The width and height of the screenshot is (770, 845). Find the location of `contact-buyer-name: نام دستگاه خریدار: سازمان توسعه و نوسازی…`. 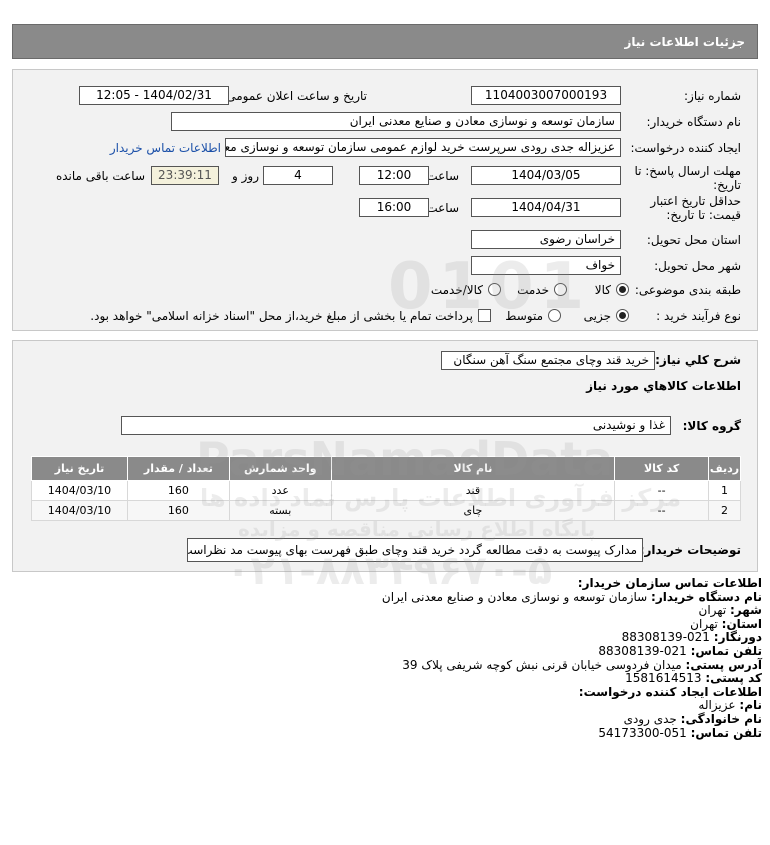

contact-buyer-name: نام دستگاه خریدار: سازمان توسعه و نوسازی… is located at coordinates (571, 596).